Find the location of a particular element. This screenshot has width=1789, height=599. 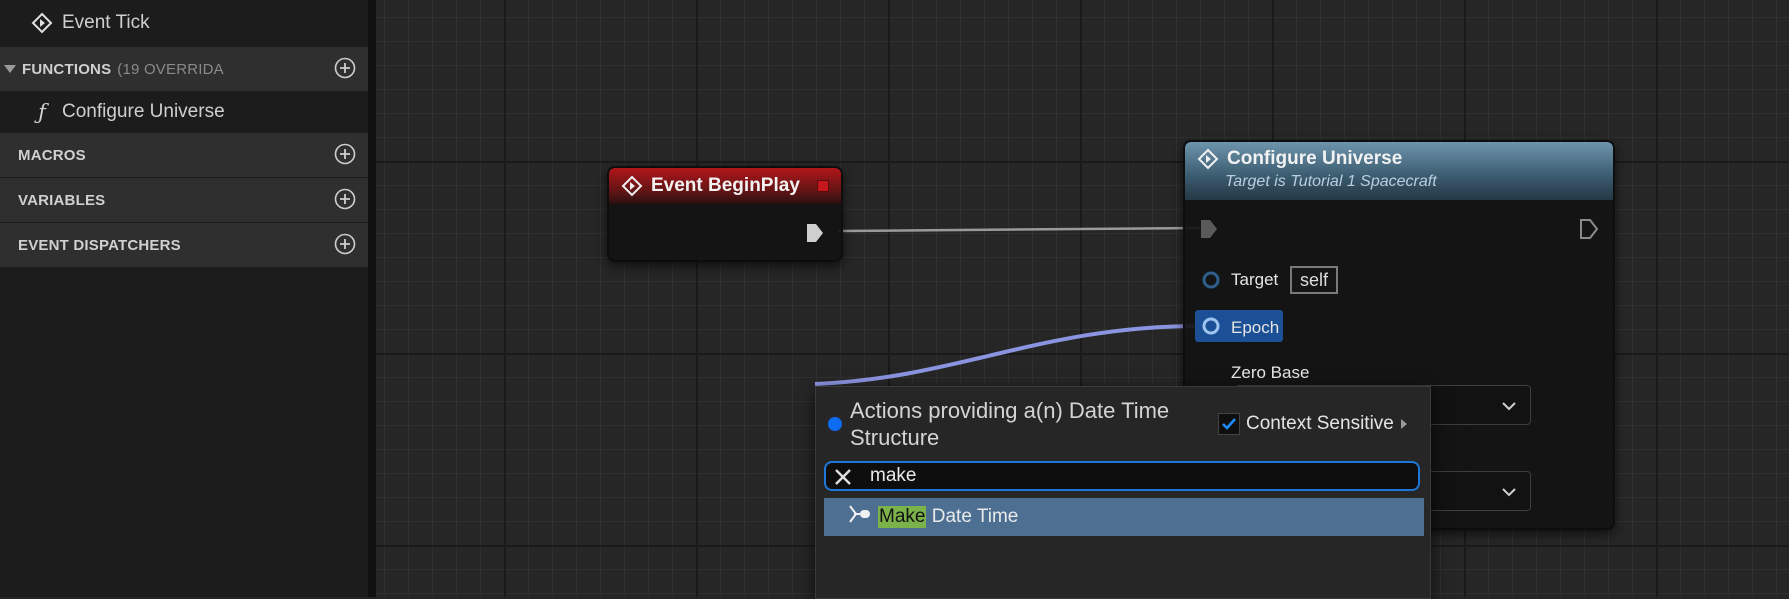

context-sensitive-toggle: Context Sensitive is located at coordinates (1313, 424).